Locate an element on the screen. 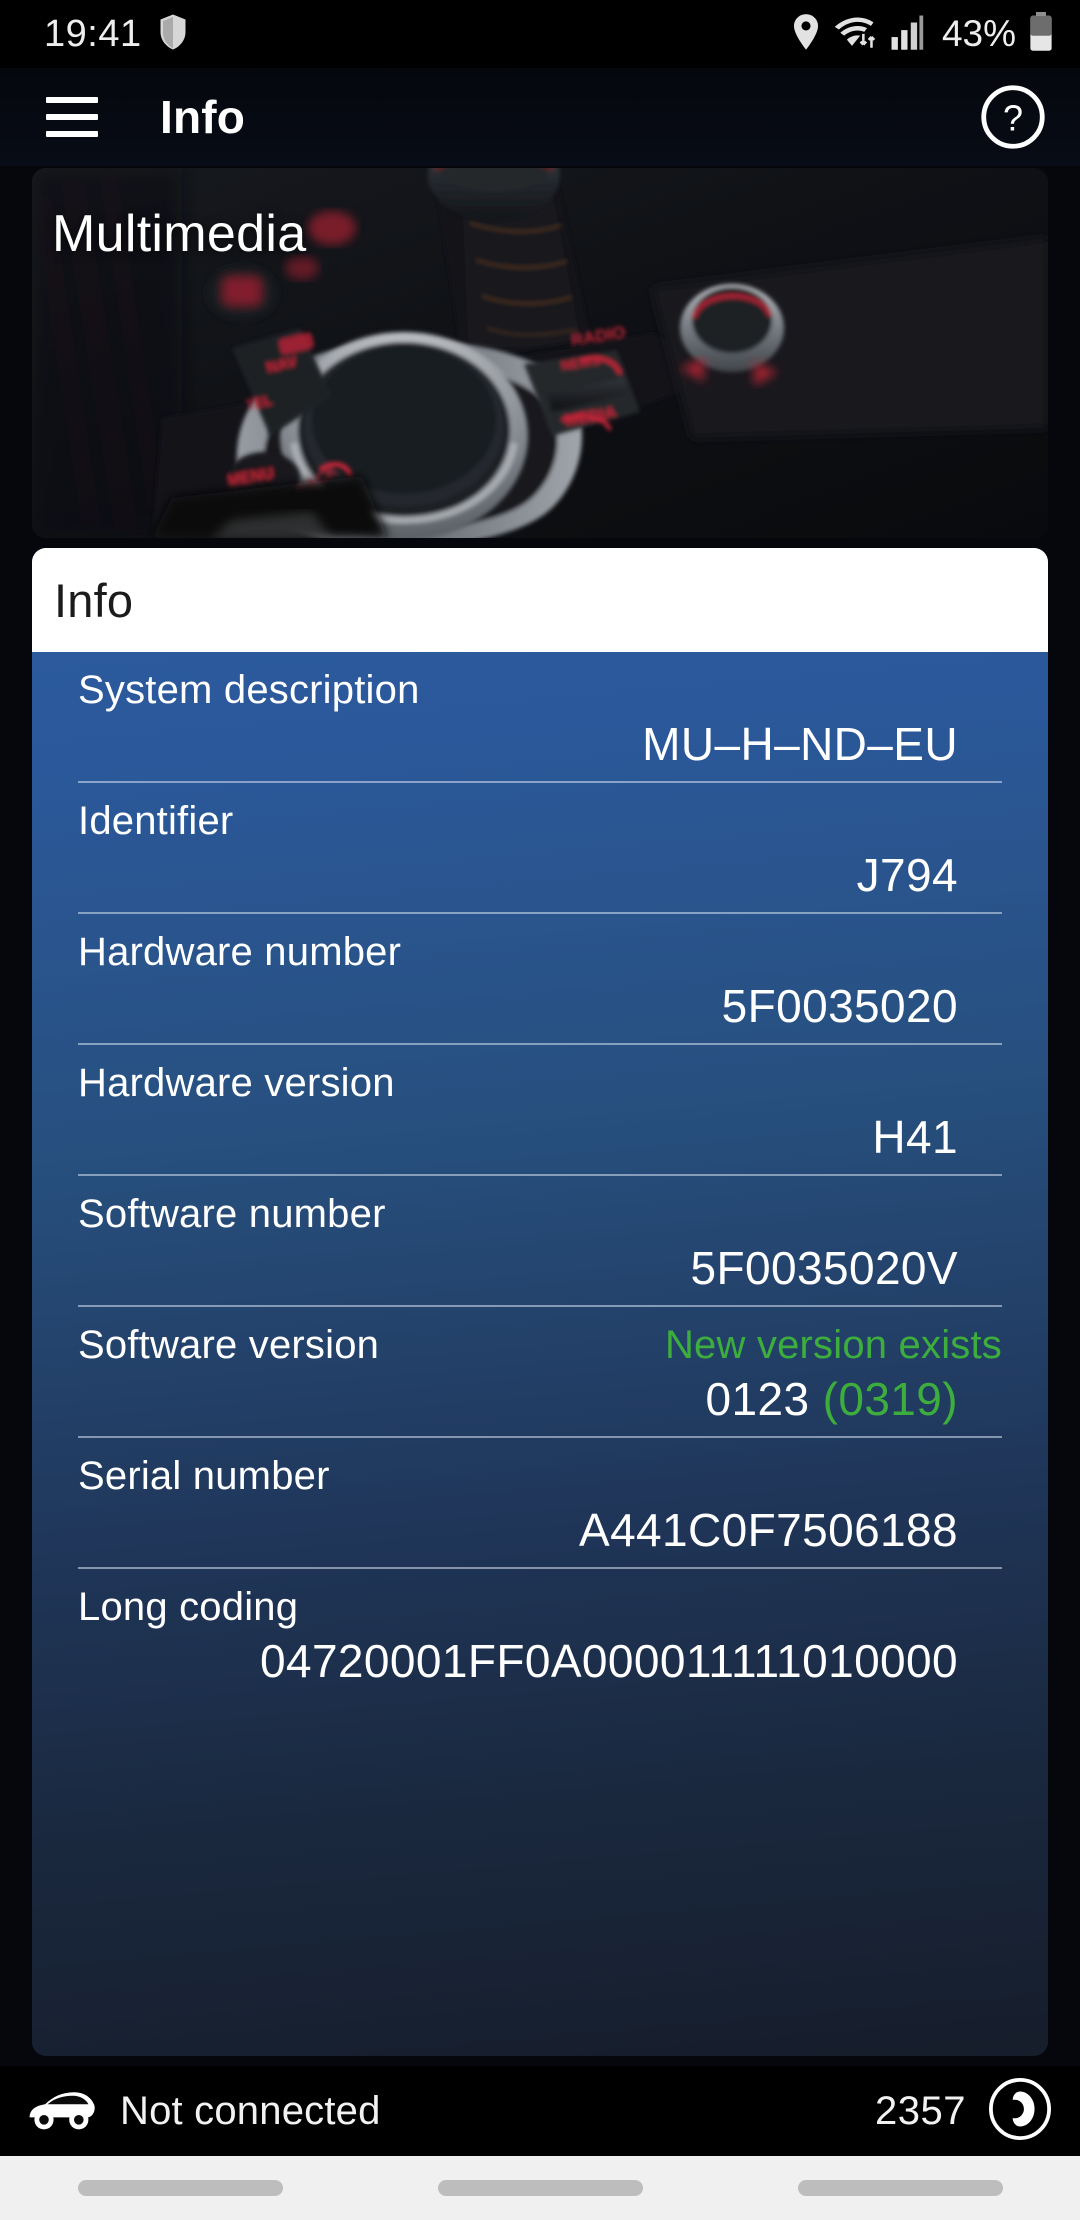 The height and width of the screenshot is (2220, 1080). home-button is located at coordinates (540, 2188).